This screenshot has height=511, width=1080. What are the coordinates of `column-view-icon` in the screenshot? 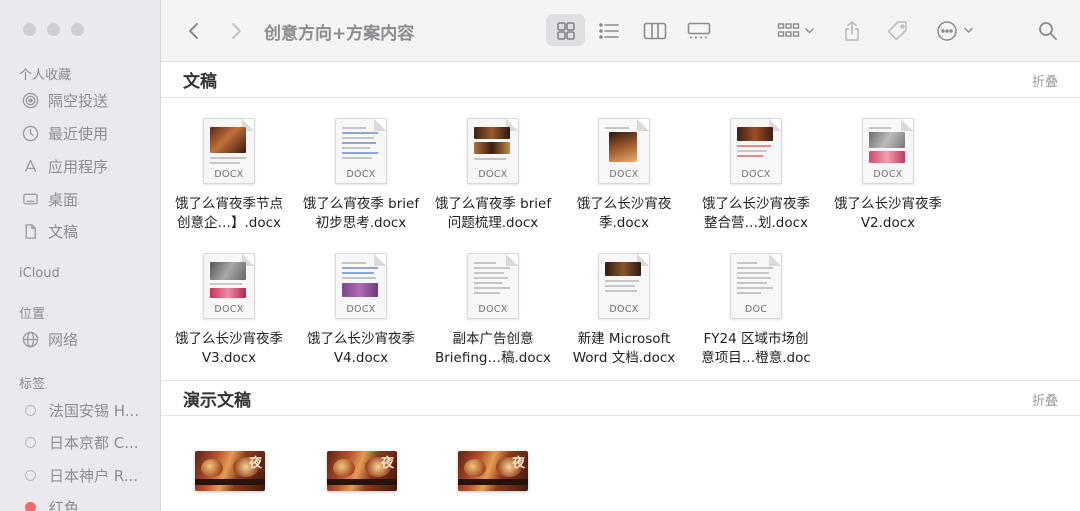 It's located at (655, 31).